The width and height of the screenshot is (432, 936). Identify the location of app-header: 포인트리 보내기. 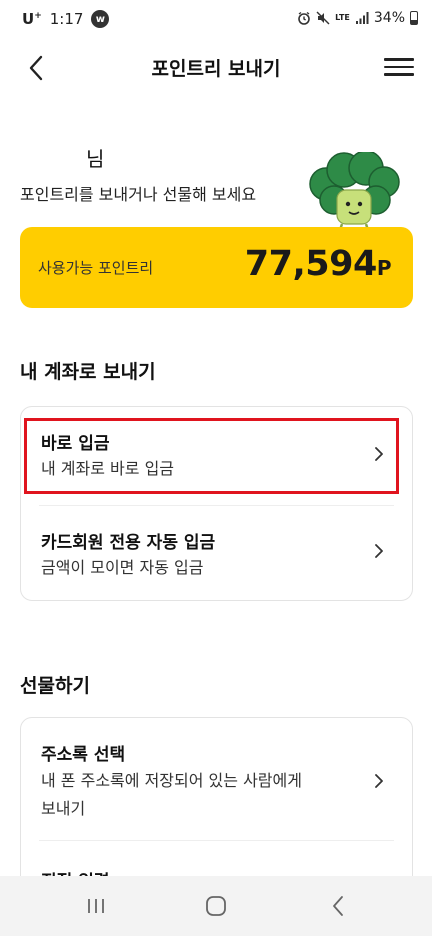
(216, 68).